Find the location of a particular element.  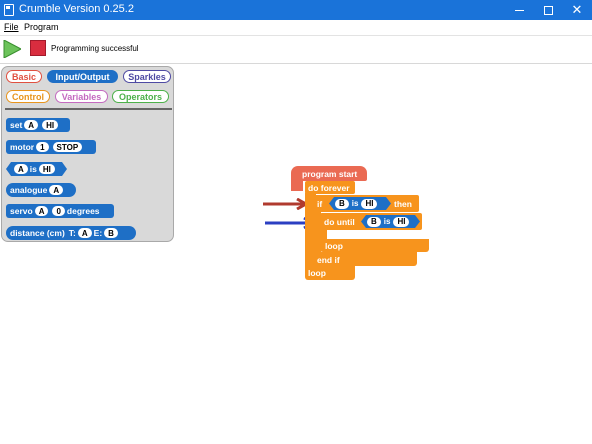

program-start-block: program start is located at coordinates (329, 173).